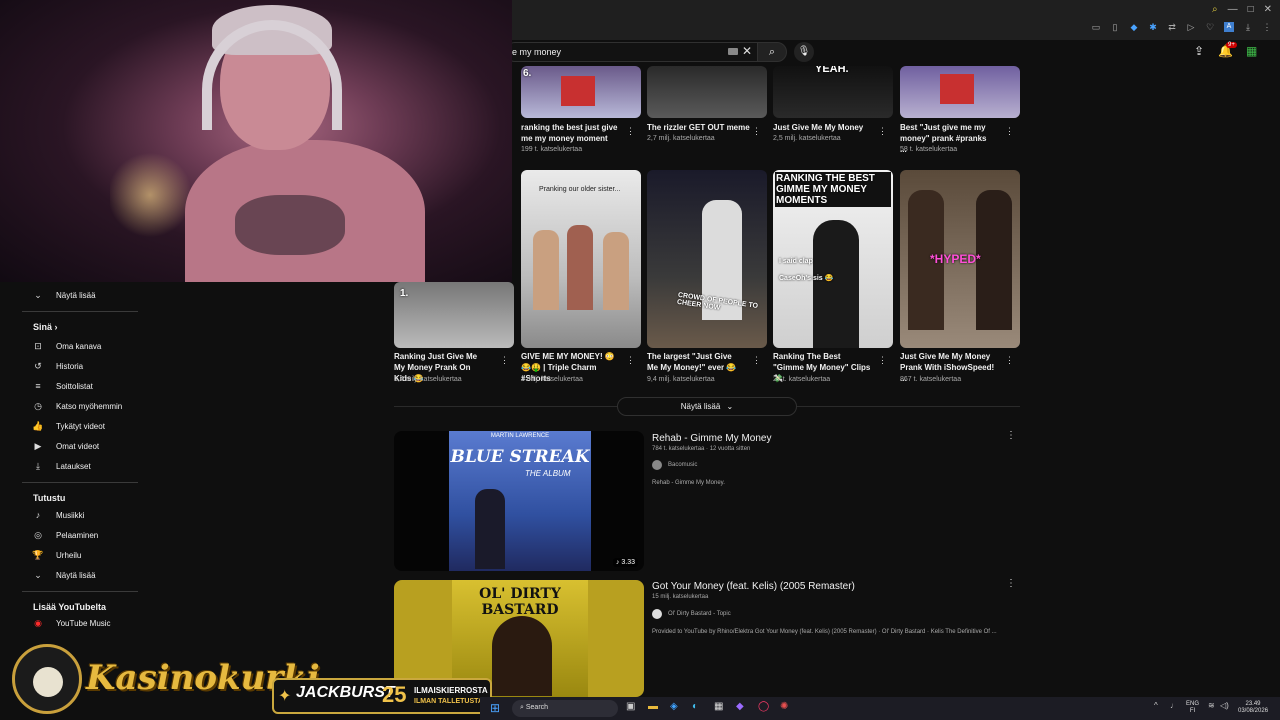 The image size is (1280, 720). Describe the element at coordinates (495, 708) in the screenshot. I see `windows-start-icon: ⊞` at that location.